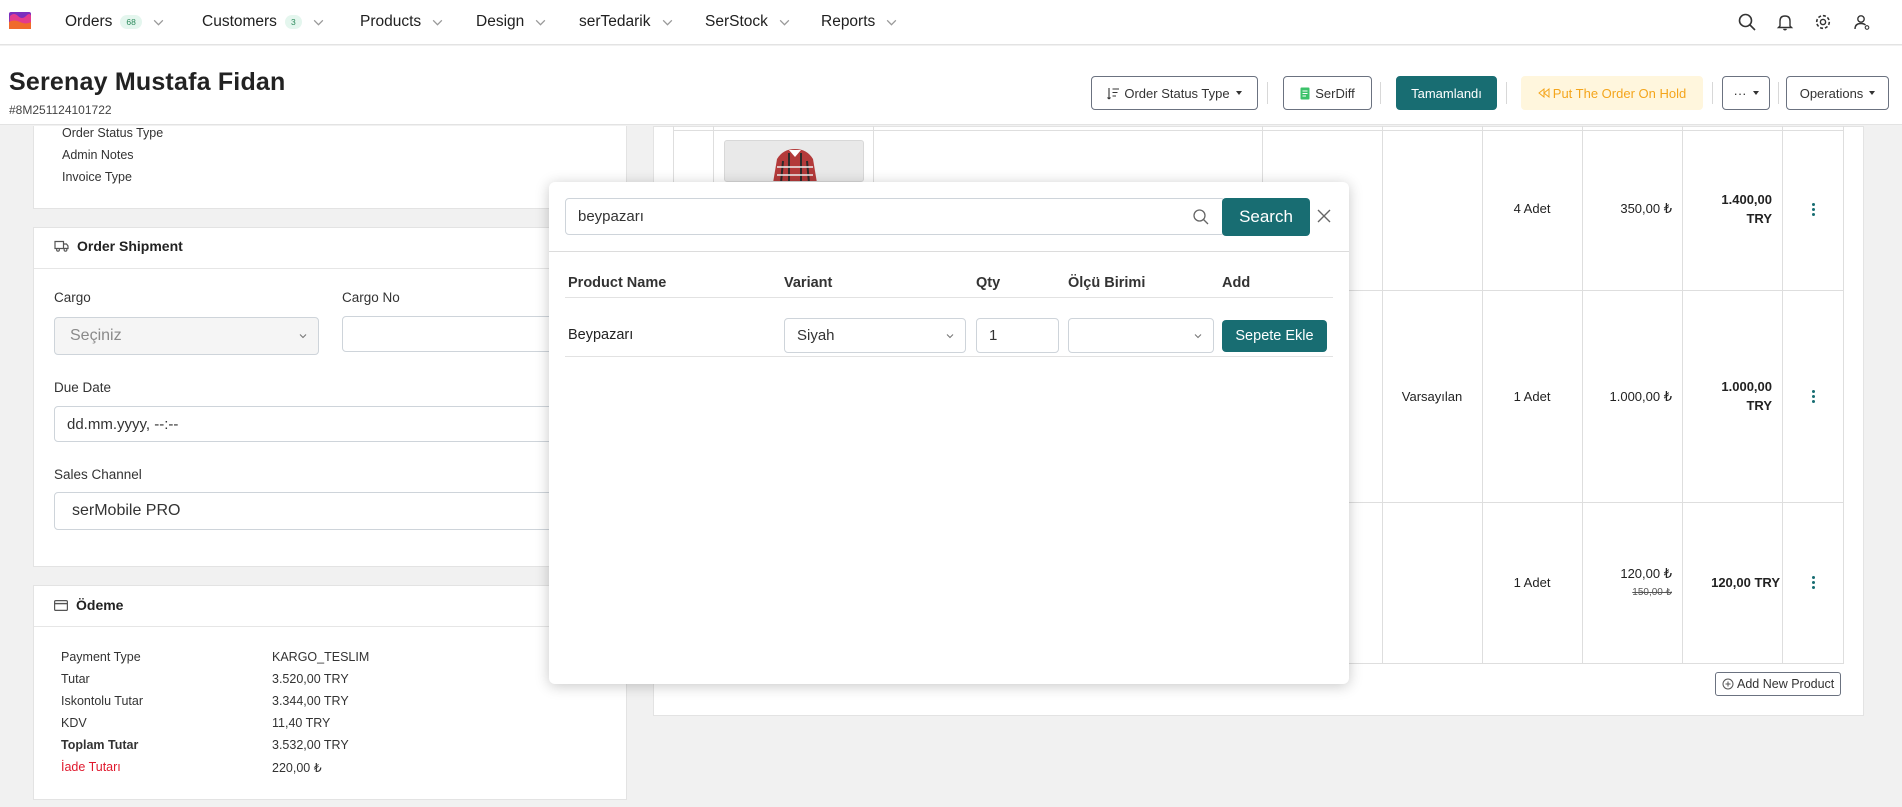 The width and height of the screenshot is (1902, 807). What do you see at coordinates (1862, 22) in the screenshot?
I see `user-icon` at bounding box center [1862, 22].